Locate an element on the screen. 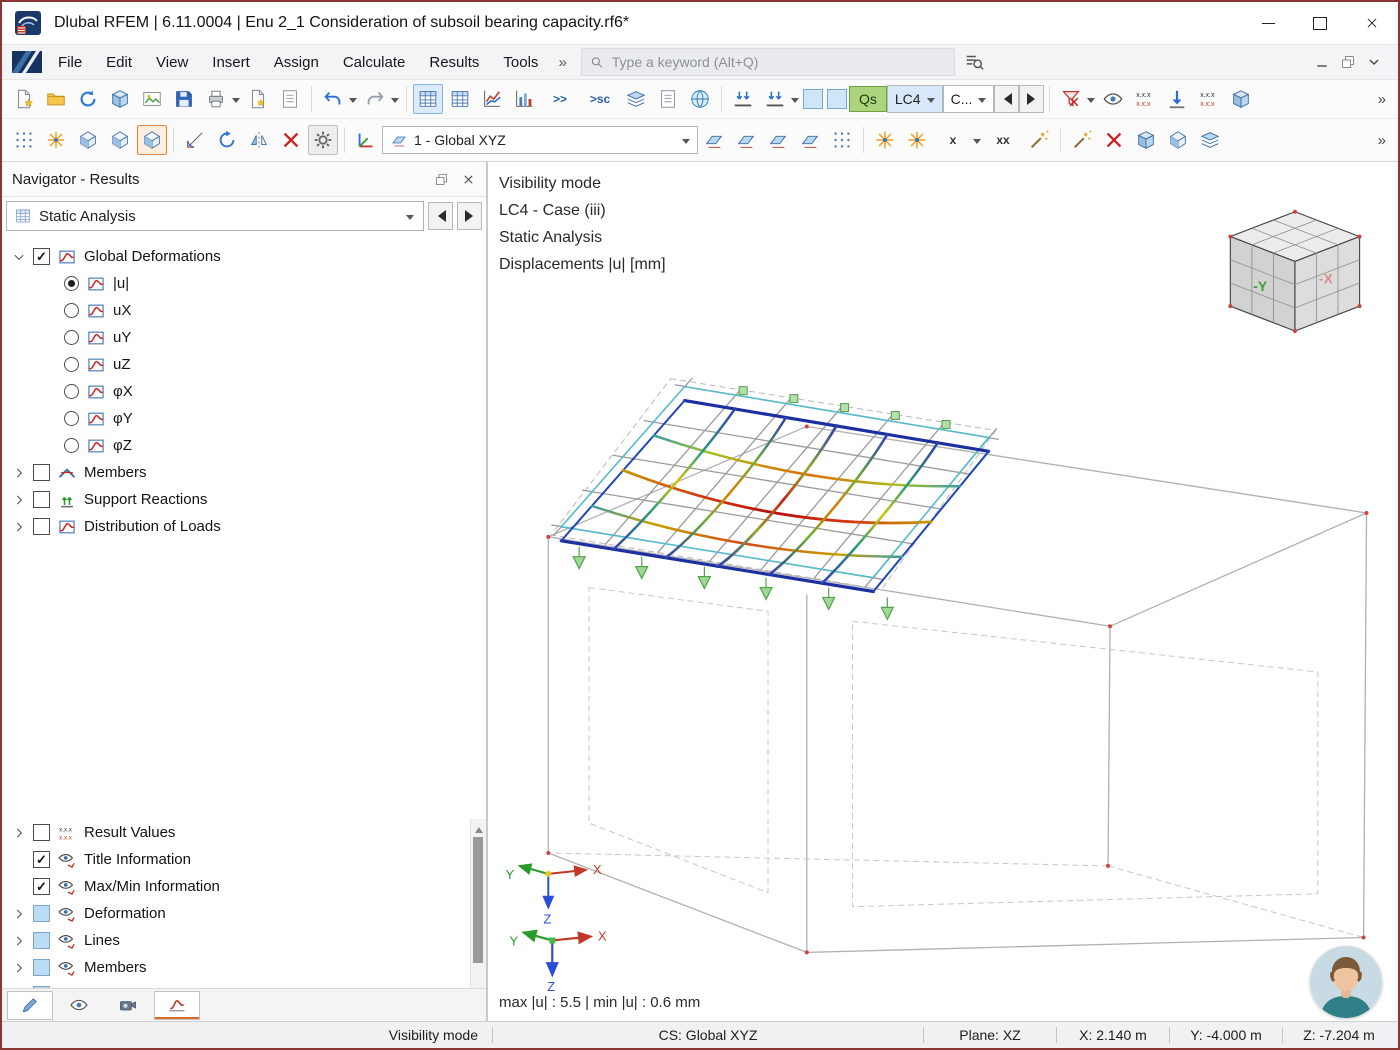  minimize-button is located at coordinates (1268, 23).